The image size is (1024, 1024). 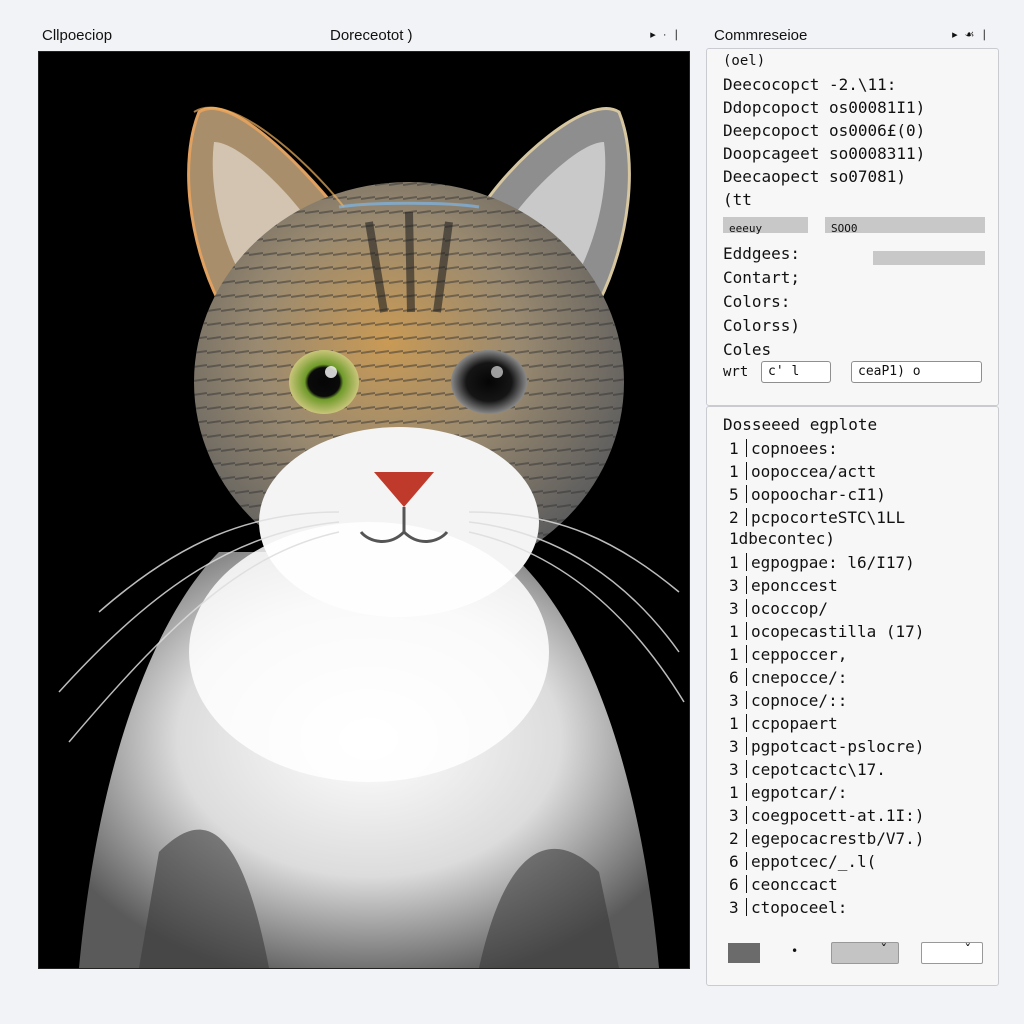 What do you see at coordinates (762, 253) in the screenshot?
I see `prop-edges-label: Eddgees:` at bounding box center [762, 253].